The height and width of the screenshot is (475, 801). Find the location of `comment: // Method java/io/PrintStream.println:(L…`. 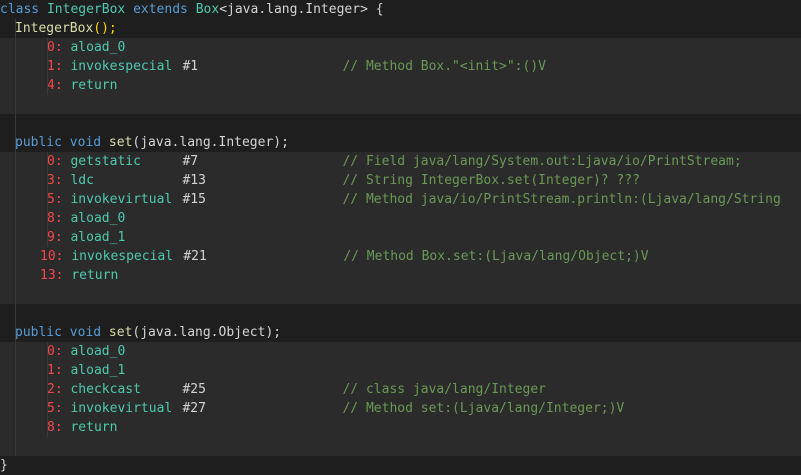

comment: // Method java/io/PrintStream.println:(L… is located at coordinates (561, 199).